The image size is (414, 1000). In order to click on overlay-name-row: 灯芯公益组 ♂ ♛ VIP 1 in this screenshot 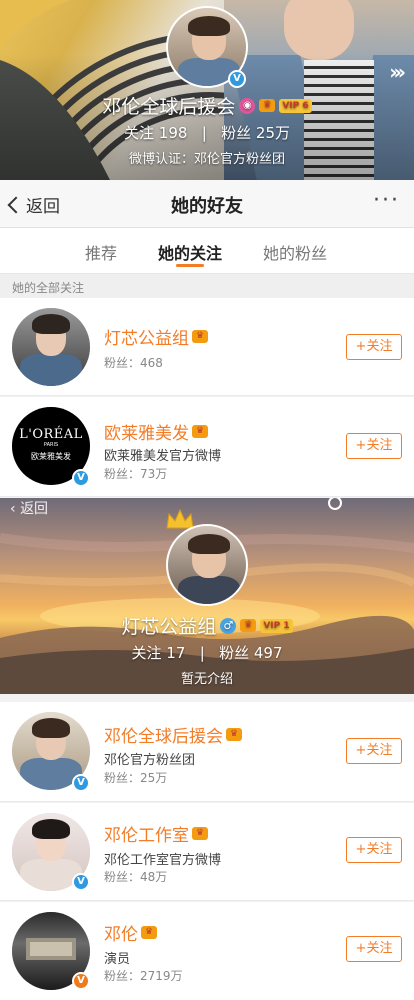, I will do `click(207, 625)`.